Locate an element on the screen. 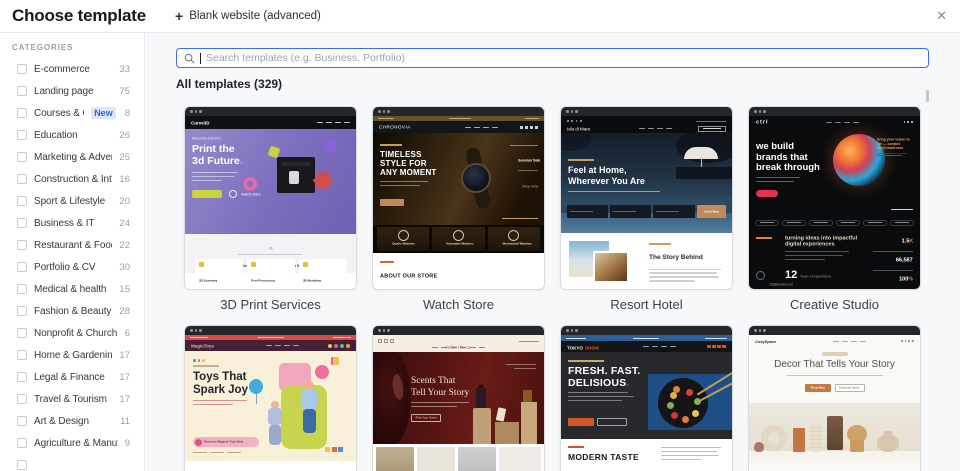 The image size is (960, 471). blank-website-label: Blank website (advanced) is located at coordinates (255, 16).